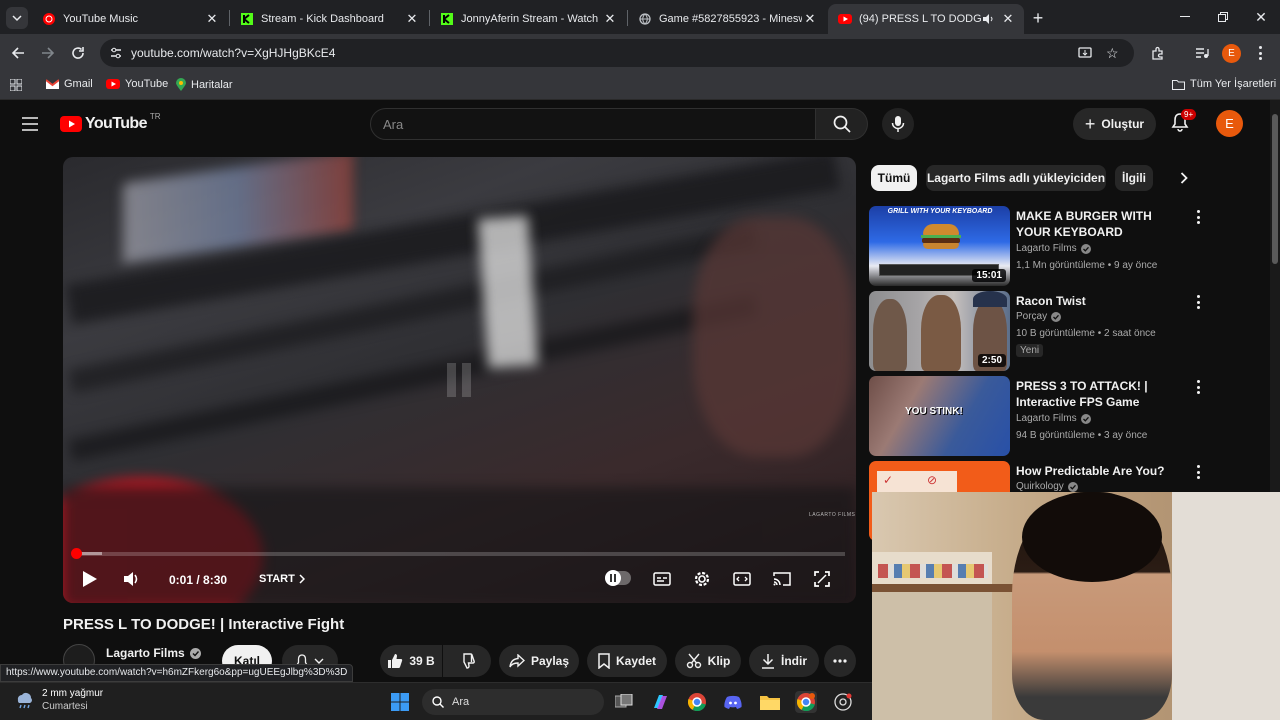 The width and height of the screenshot is (1280, 720). I want to click on chrome-menu-icon, so click(1261, 53).